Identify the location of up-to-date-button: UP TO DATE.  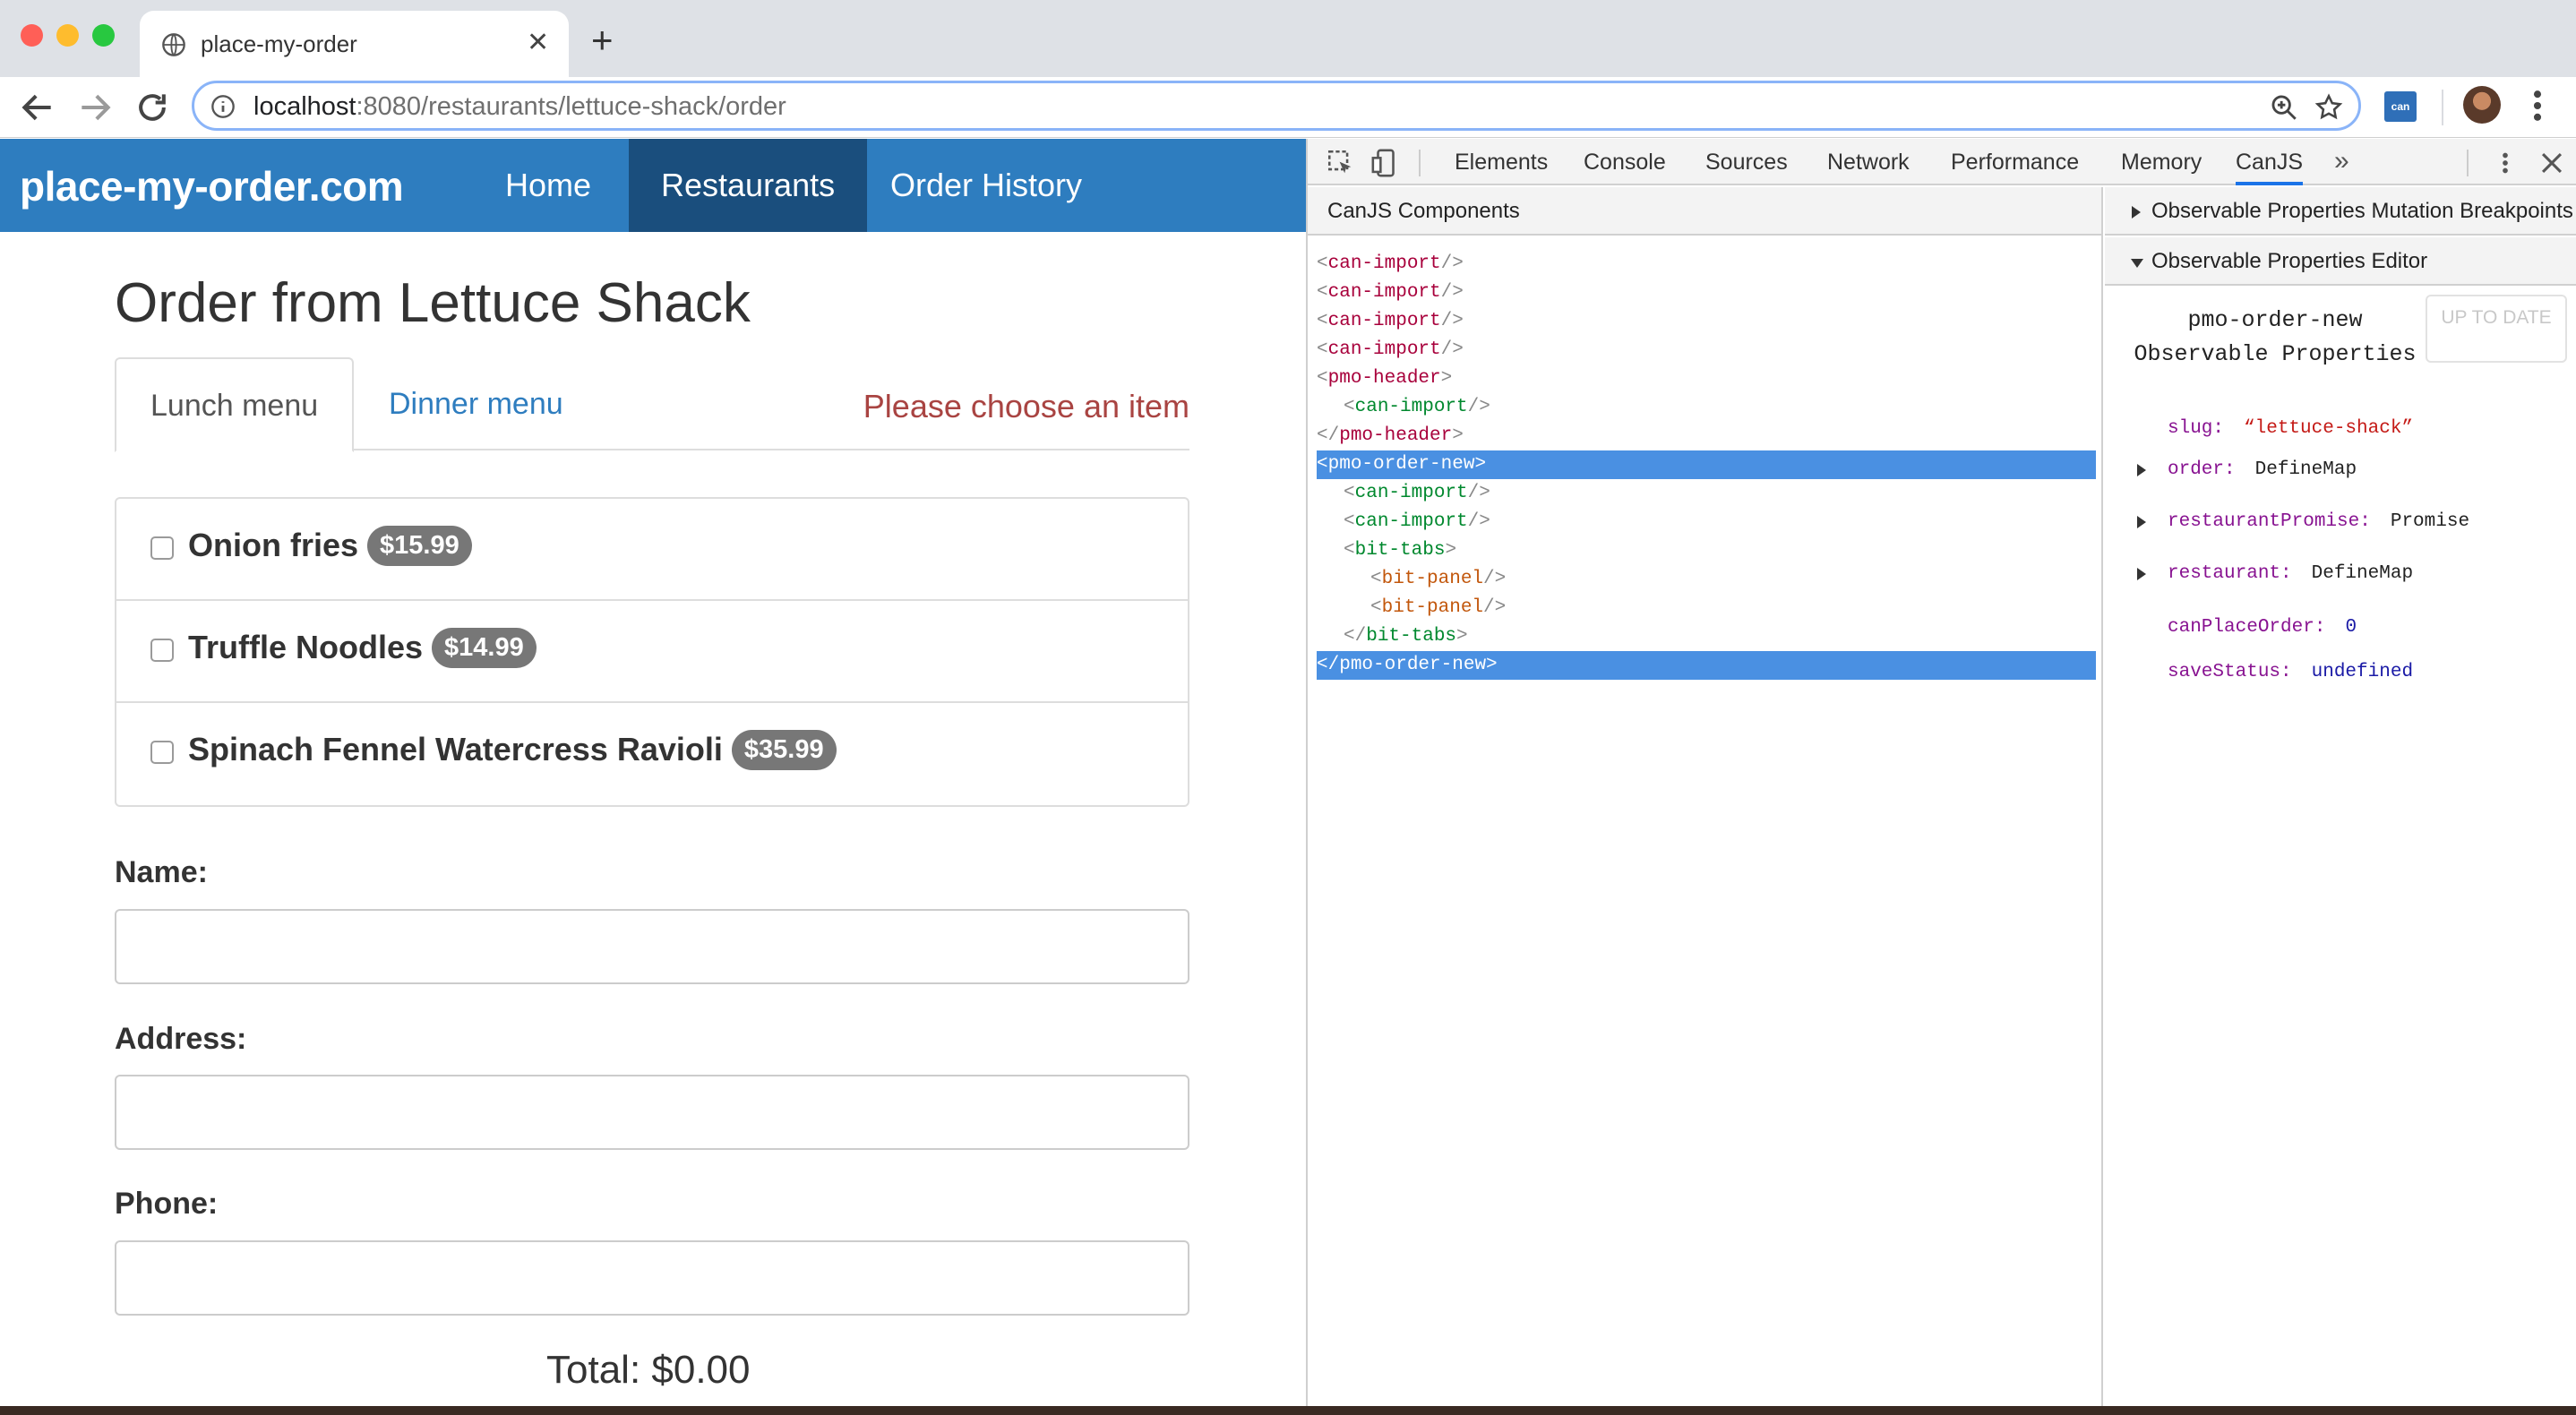
(2496, 329).